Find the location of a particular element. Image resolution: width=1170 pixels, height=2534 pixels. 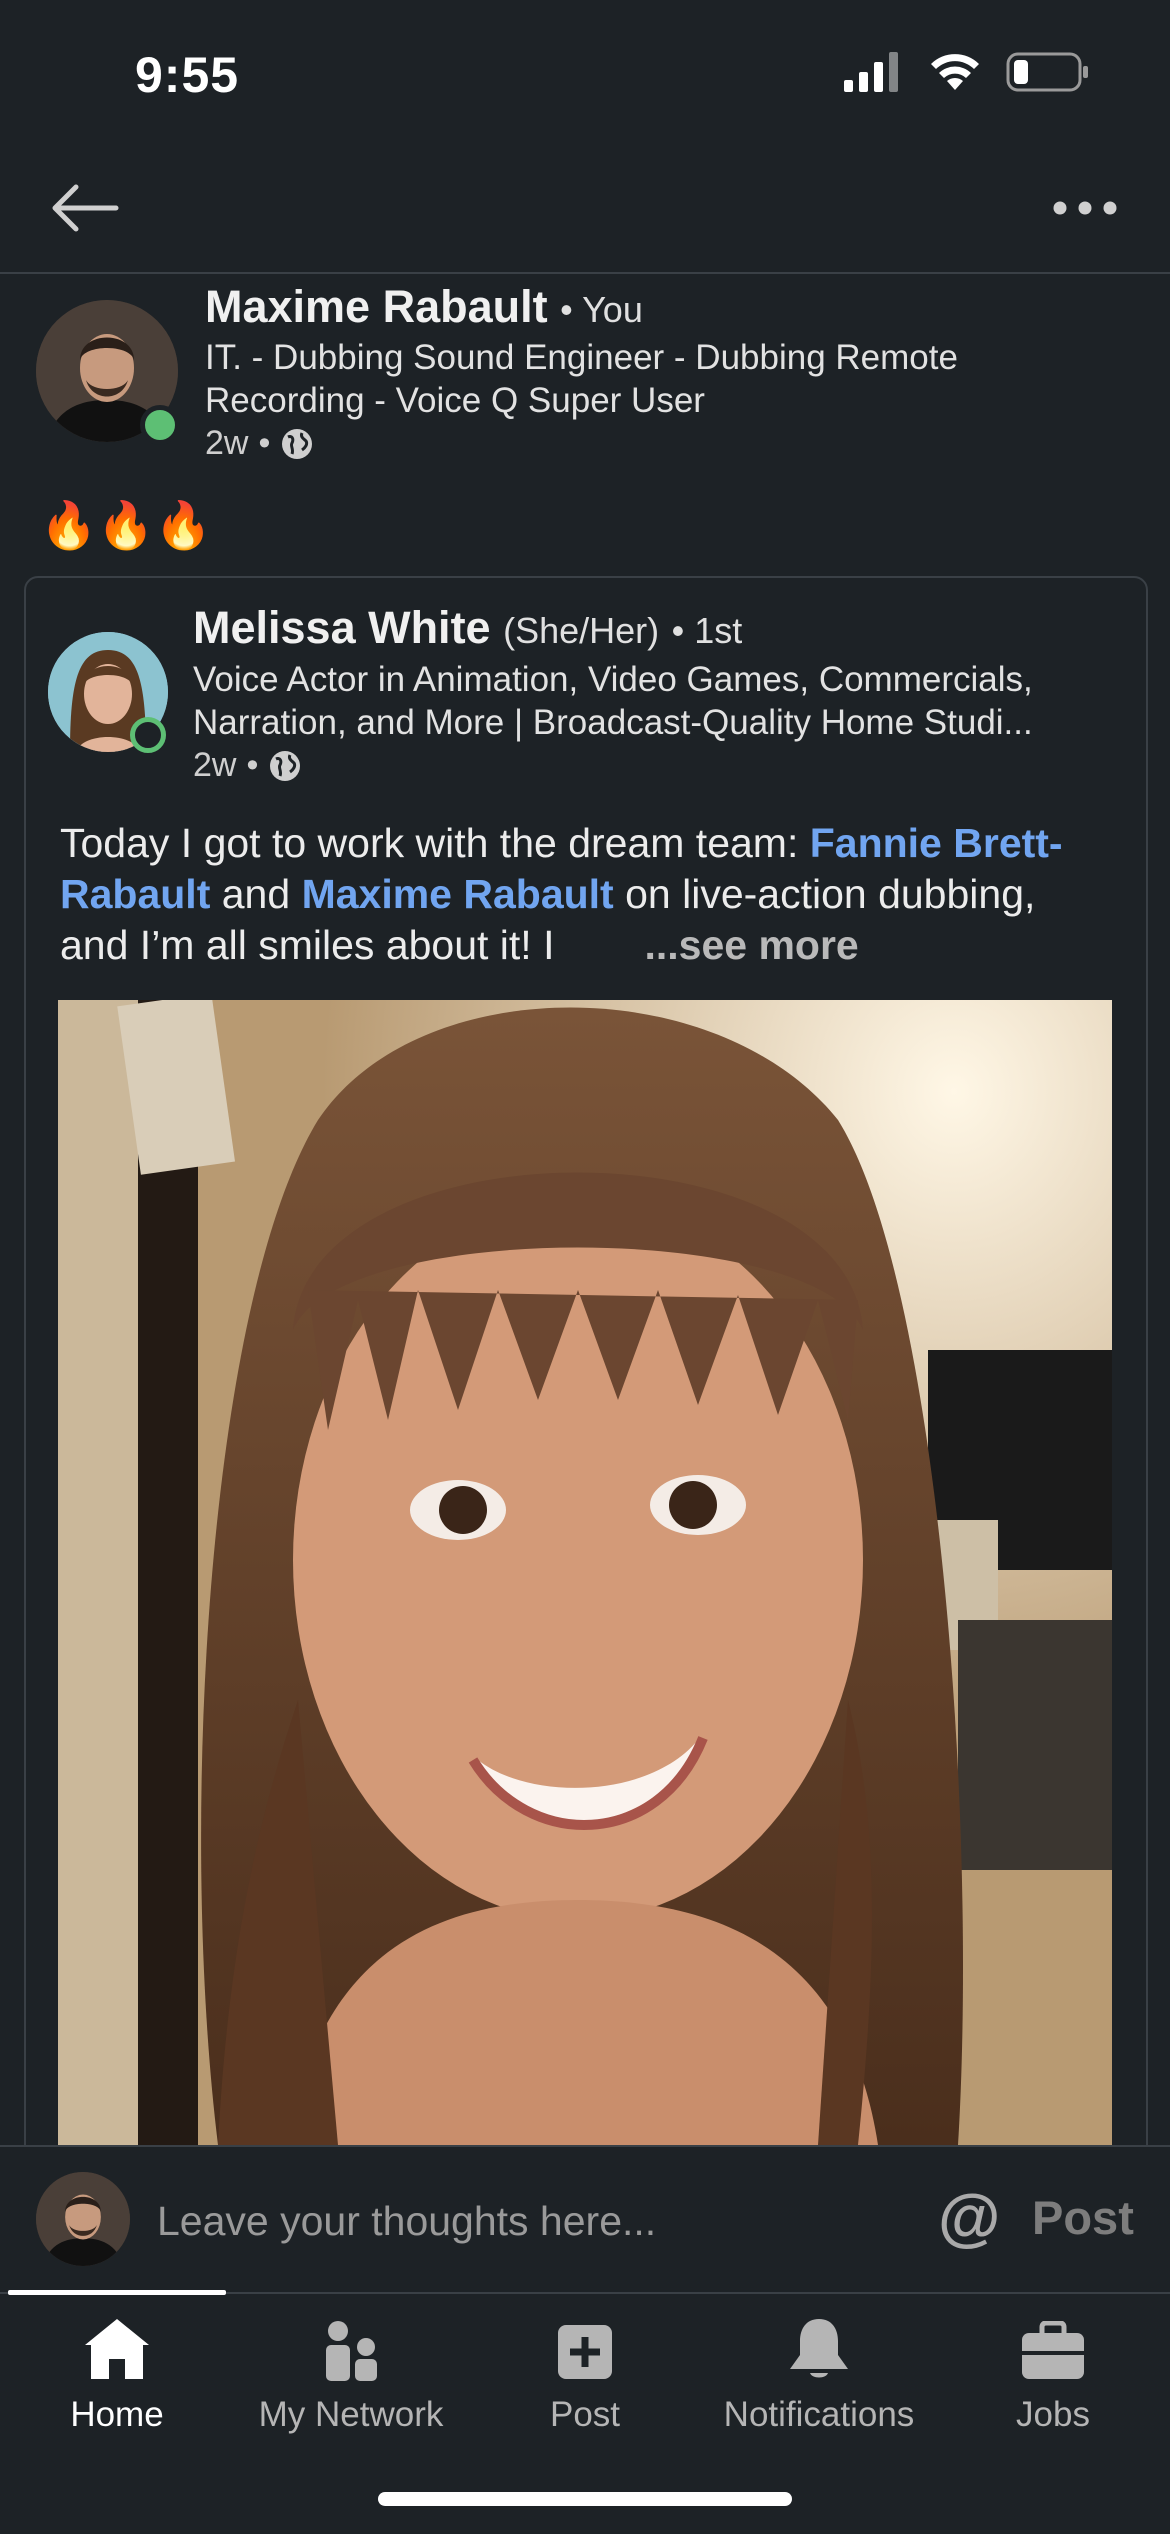

repost-author-name: Maxime Rabault is located at coordinates (376, 306).